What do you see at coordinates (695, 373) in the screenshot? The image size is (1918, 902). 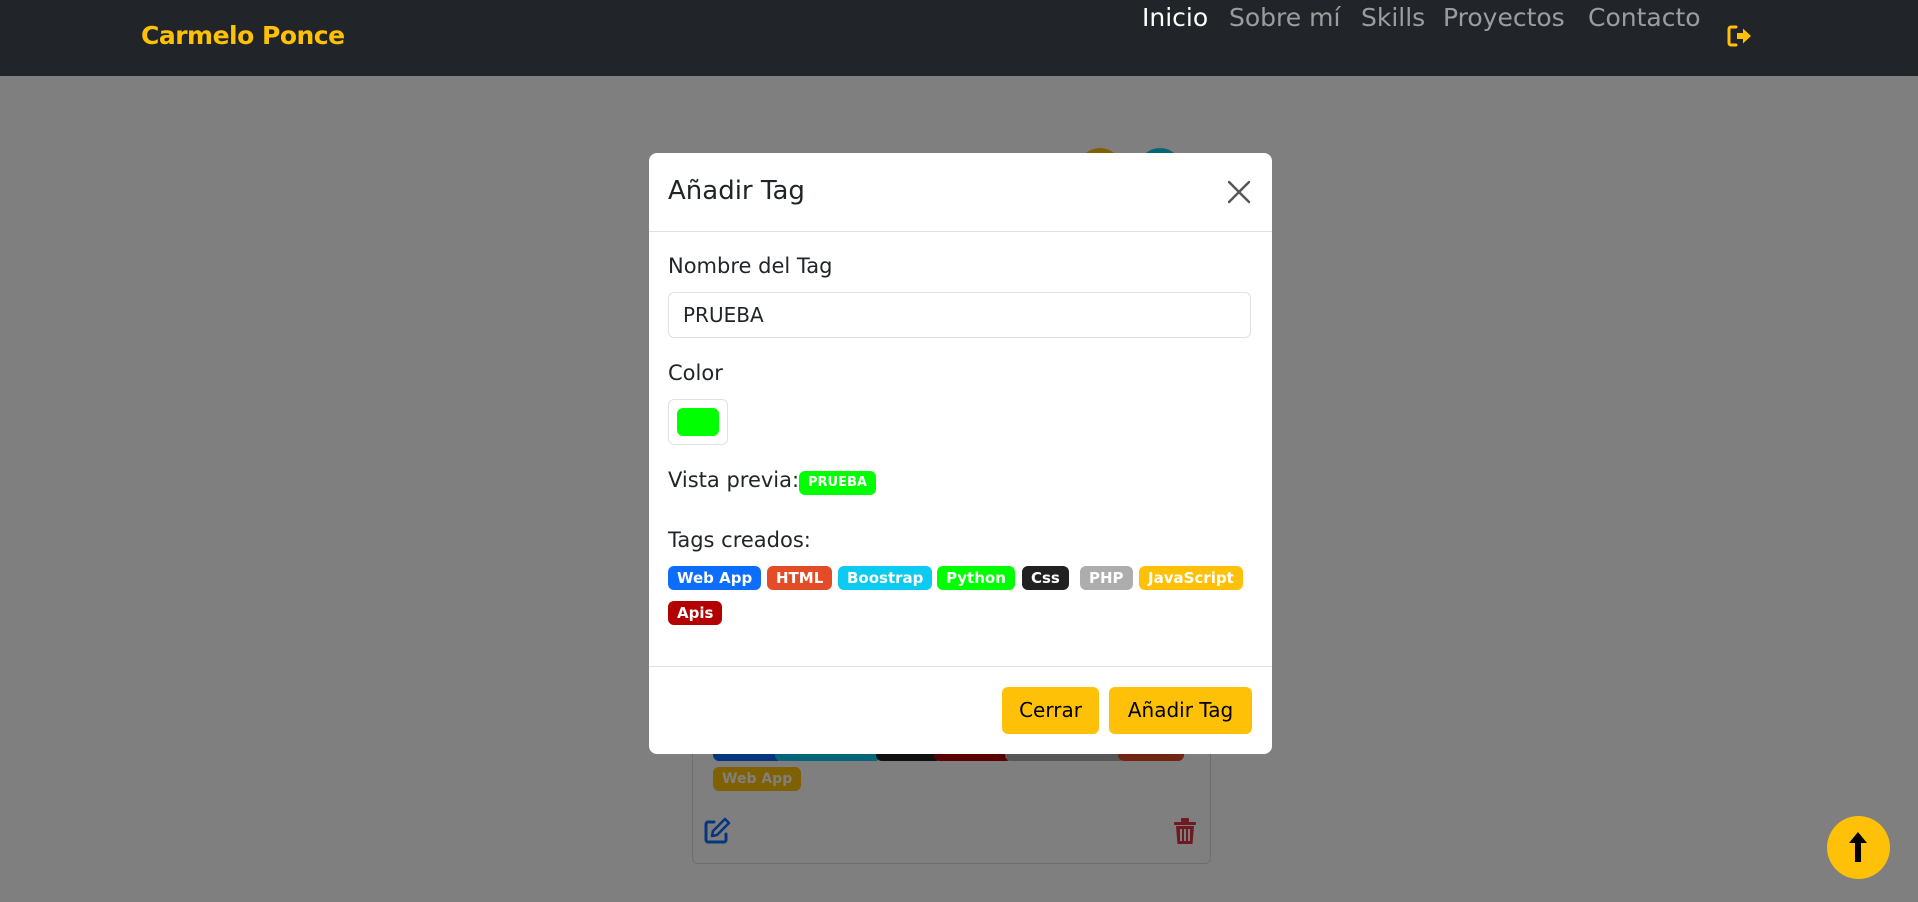 I see `color-label: Color` at bounding box center [695, 373].